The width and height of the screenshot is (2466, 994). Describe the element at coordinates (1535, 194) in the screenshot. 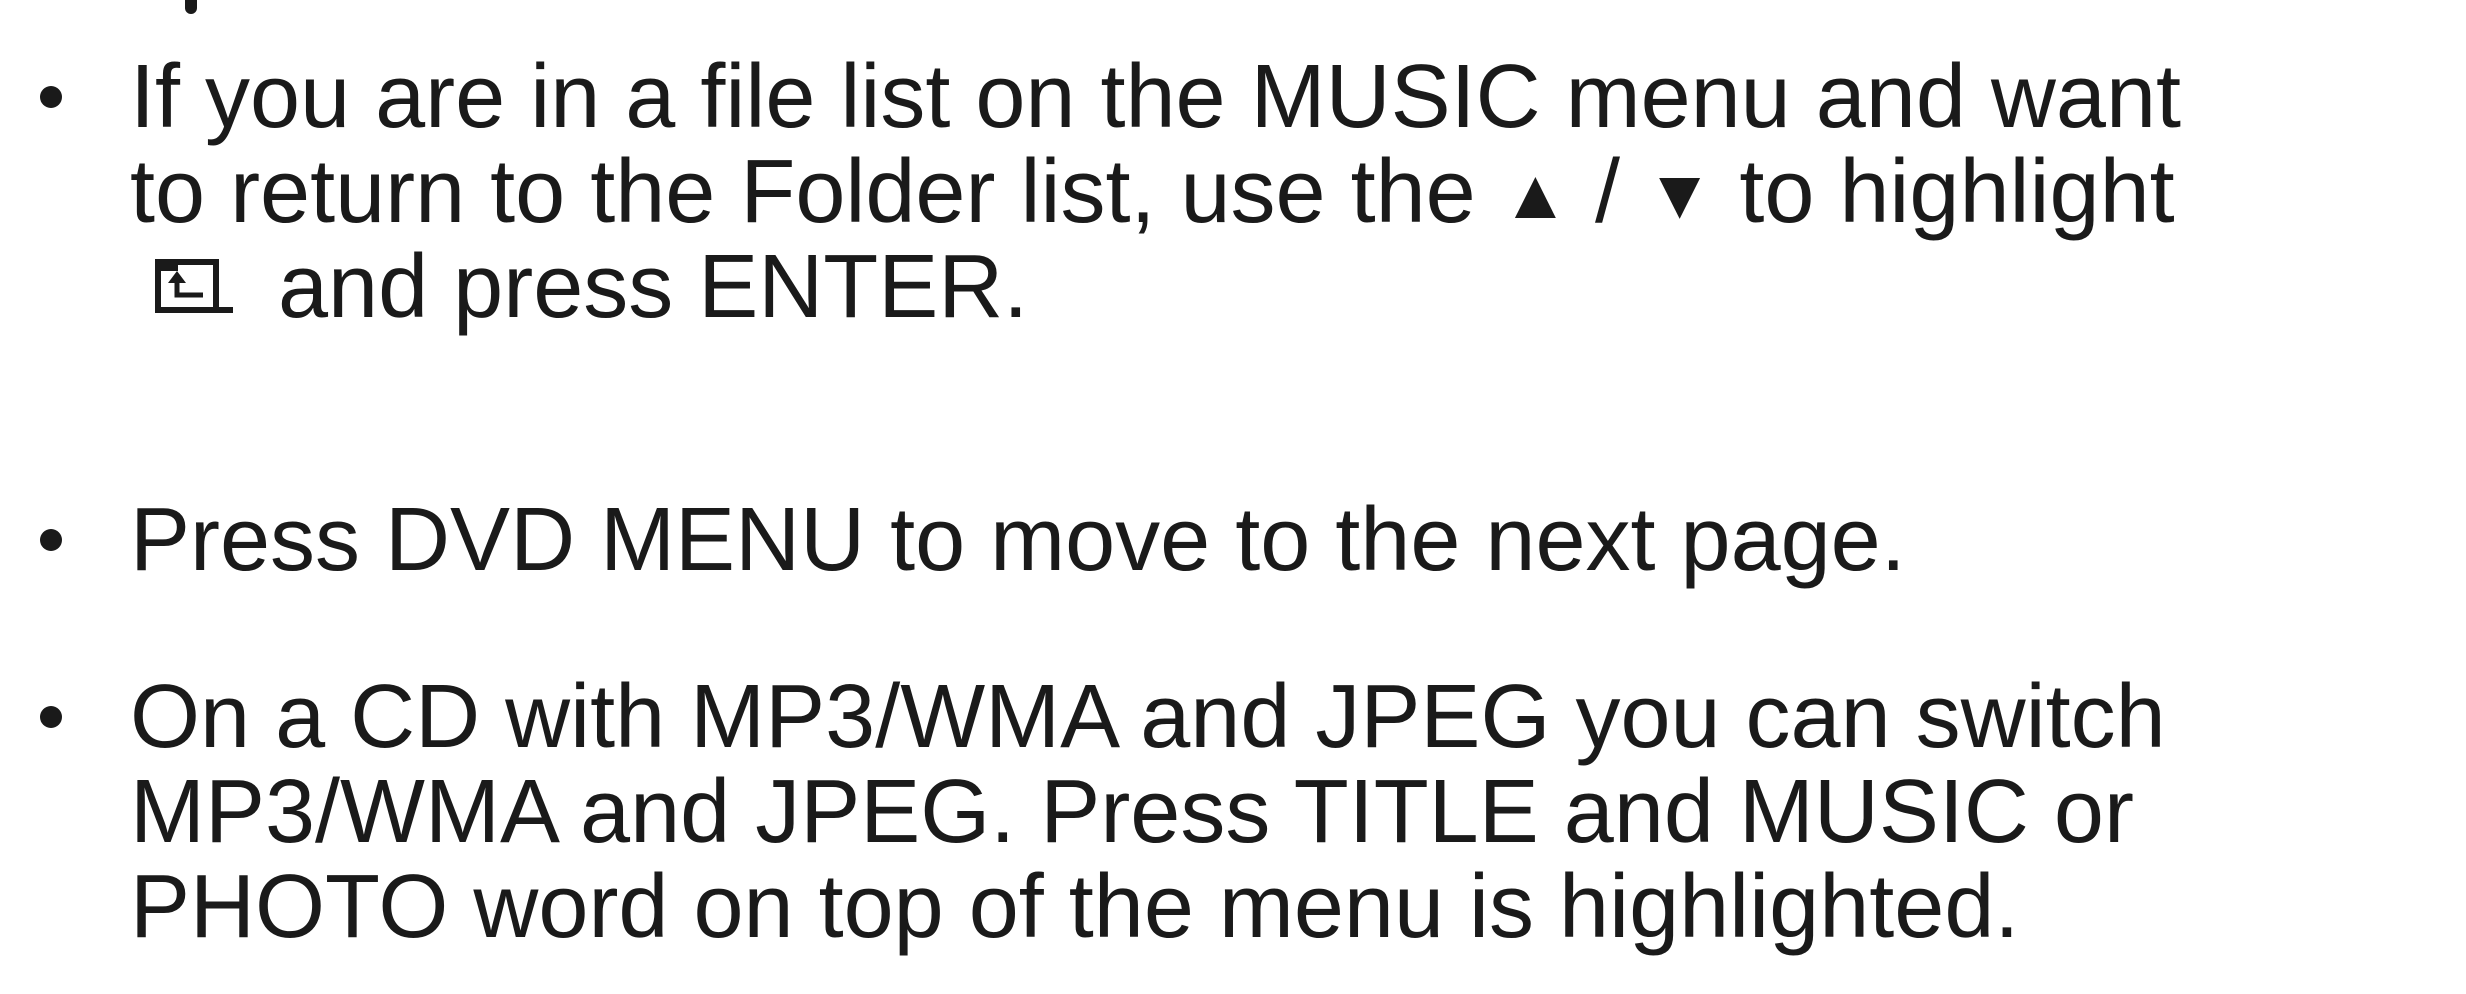

I see `up-arrow-icon: ▲` at that location.